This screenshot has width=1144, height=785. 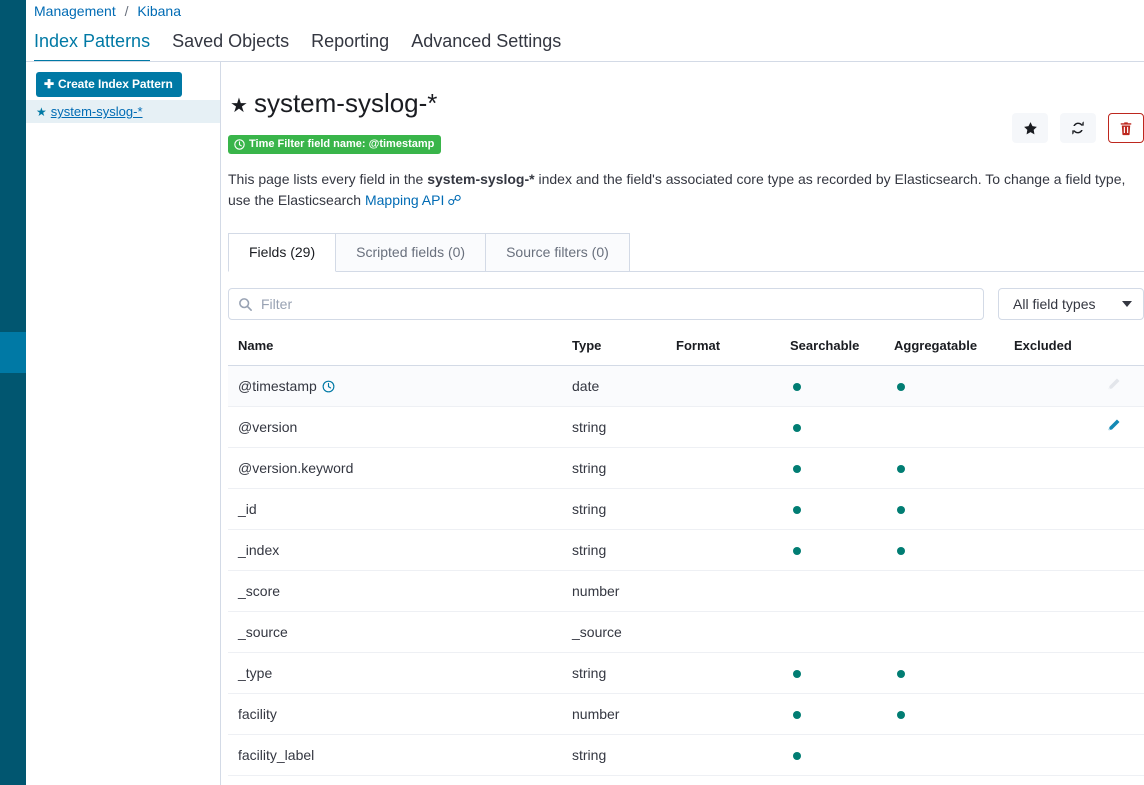 I want to click on description-index-name: system-syslog-*, so click(x=481, y=178).